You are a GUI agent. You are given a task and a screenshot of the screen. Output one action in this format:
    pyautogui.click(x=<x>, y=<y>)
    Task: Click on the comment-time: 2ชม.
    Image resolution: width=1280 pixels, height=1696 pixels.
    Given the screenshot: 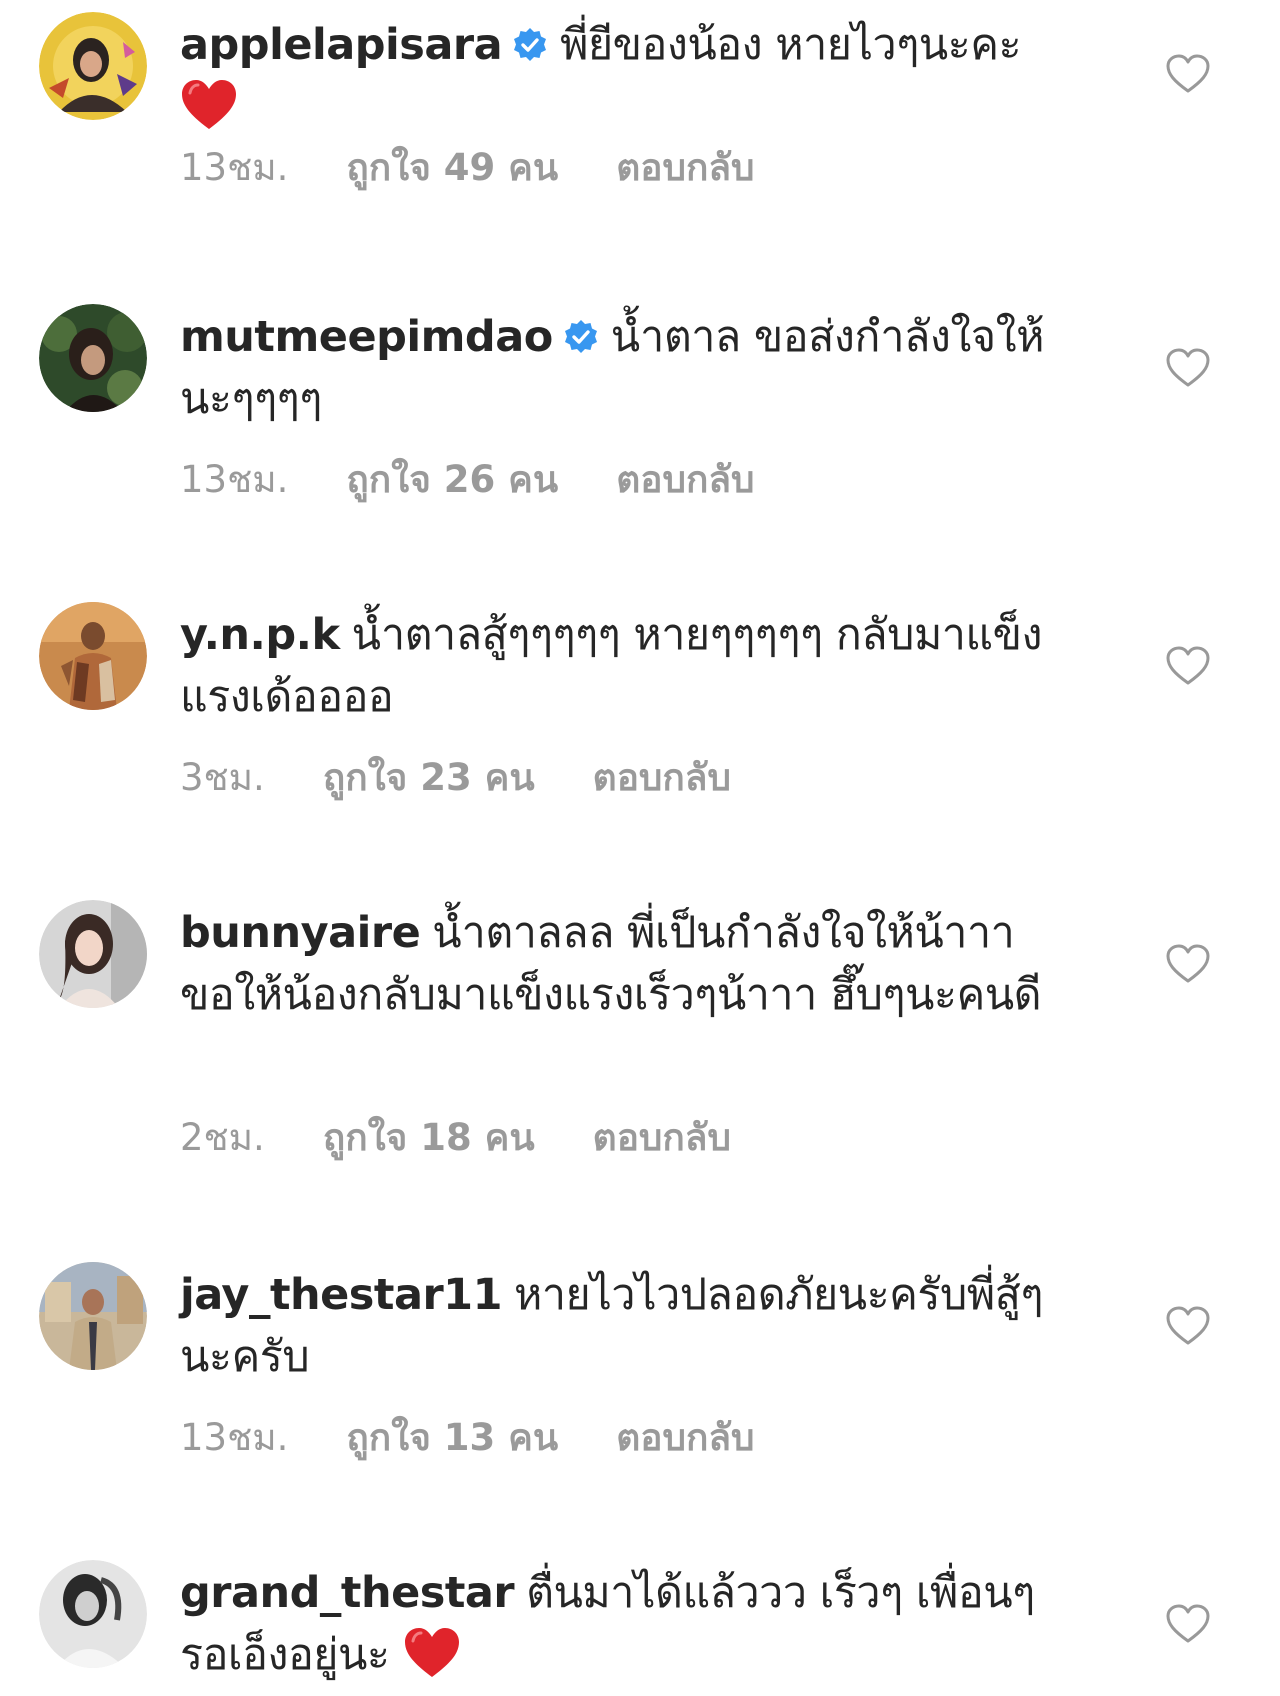 What is the action you would take?
    pyautogui.click(x=222, y=1137)
    